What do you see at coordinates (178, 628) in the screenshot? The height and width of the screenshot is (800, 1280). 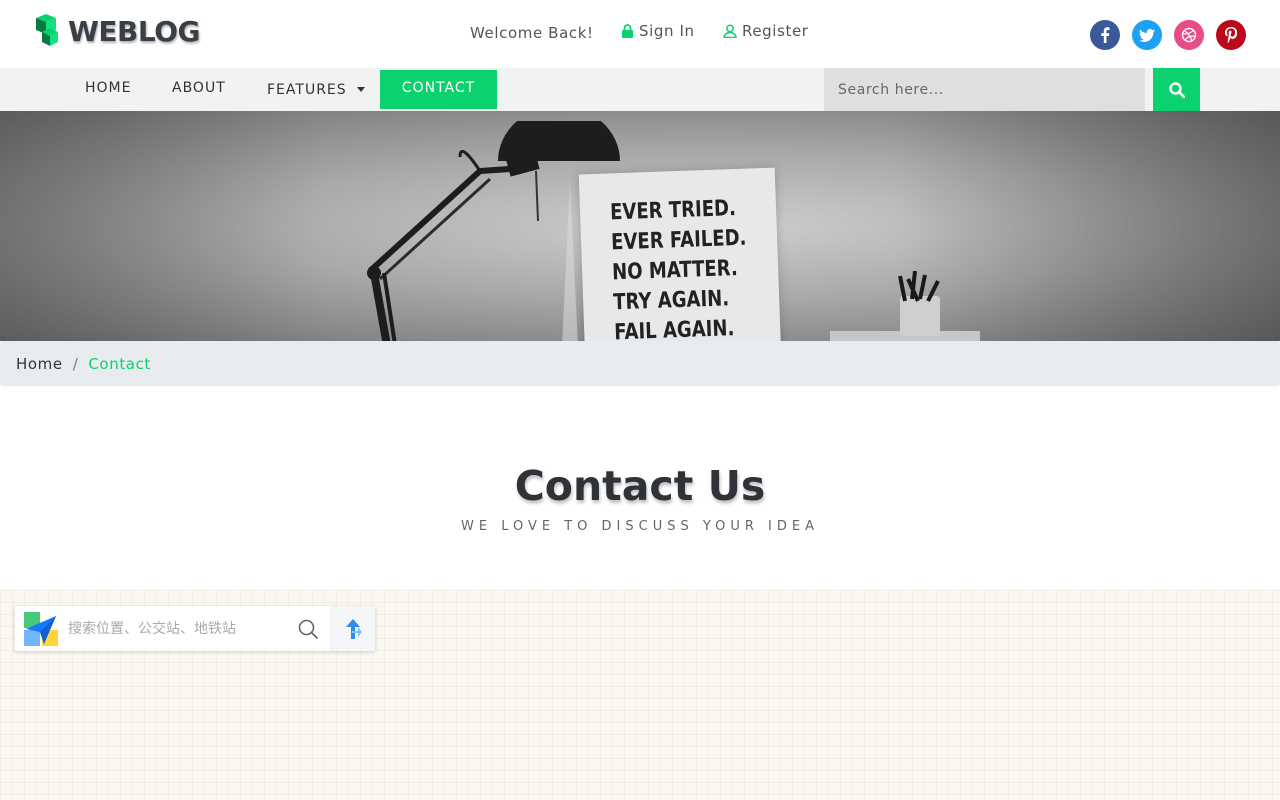 I see `map-search-input` at bounding box center [178, 628].